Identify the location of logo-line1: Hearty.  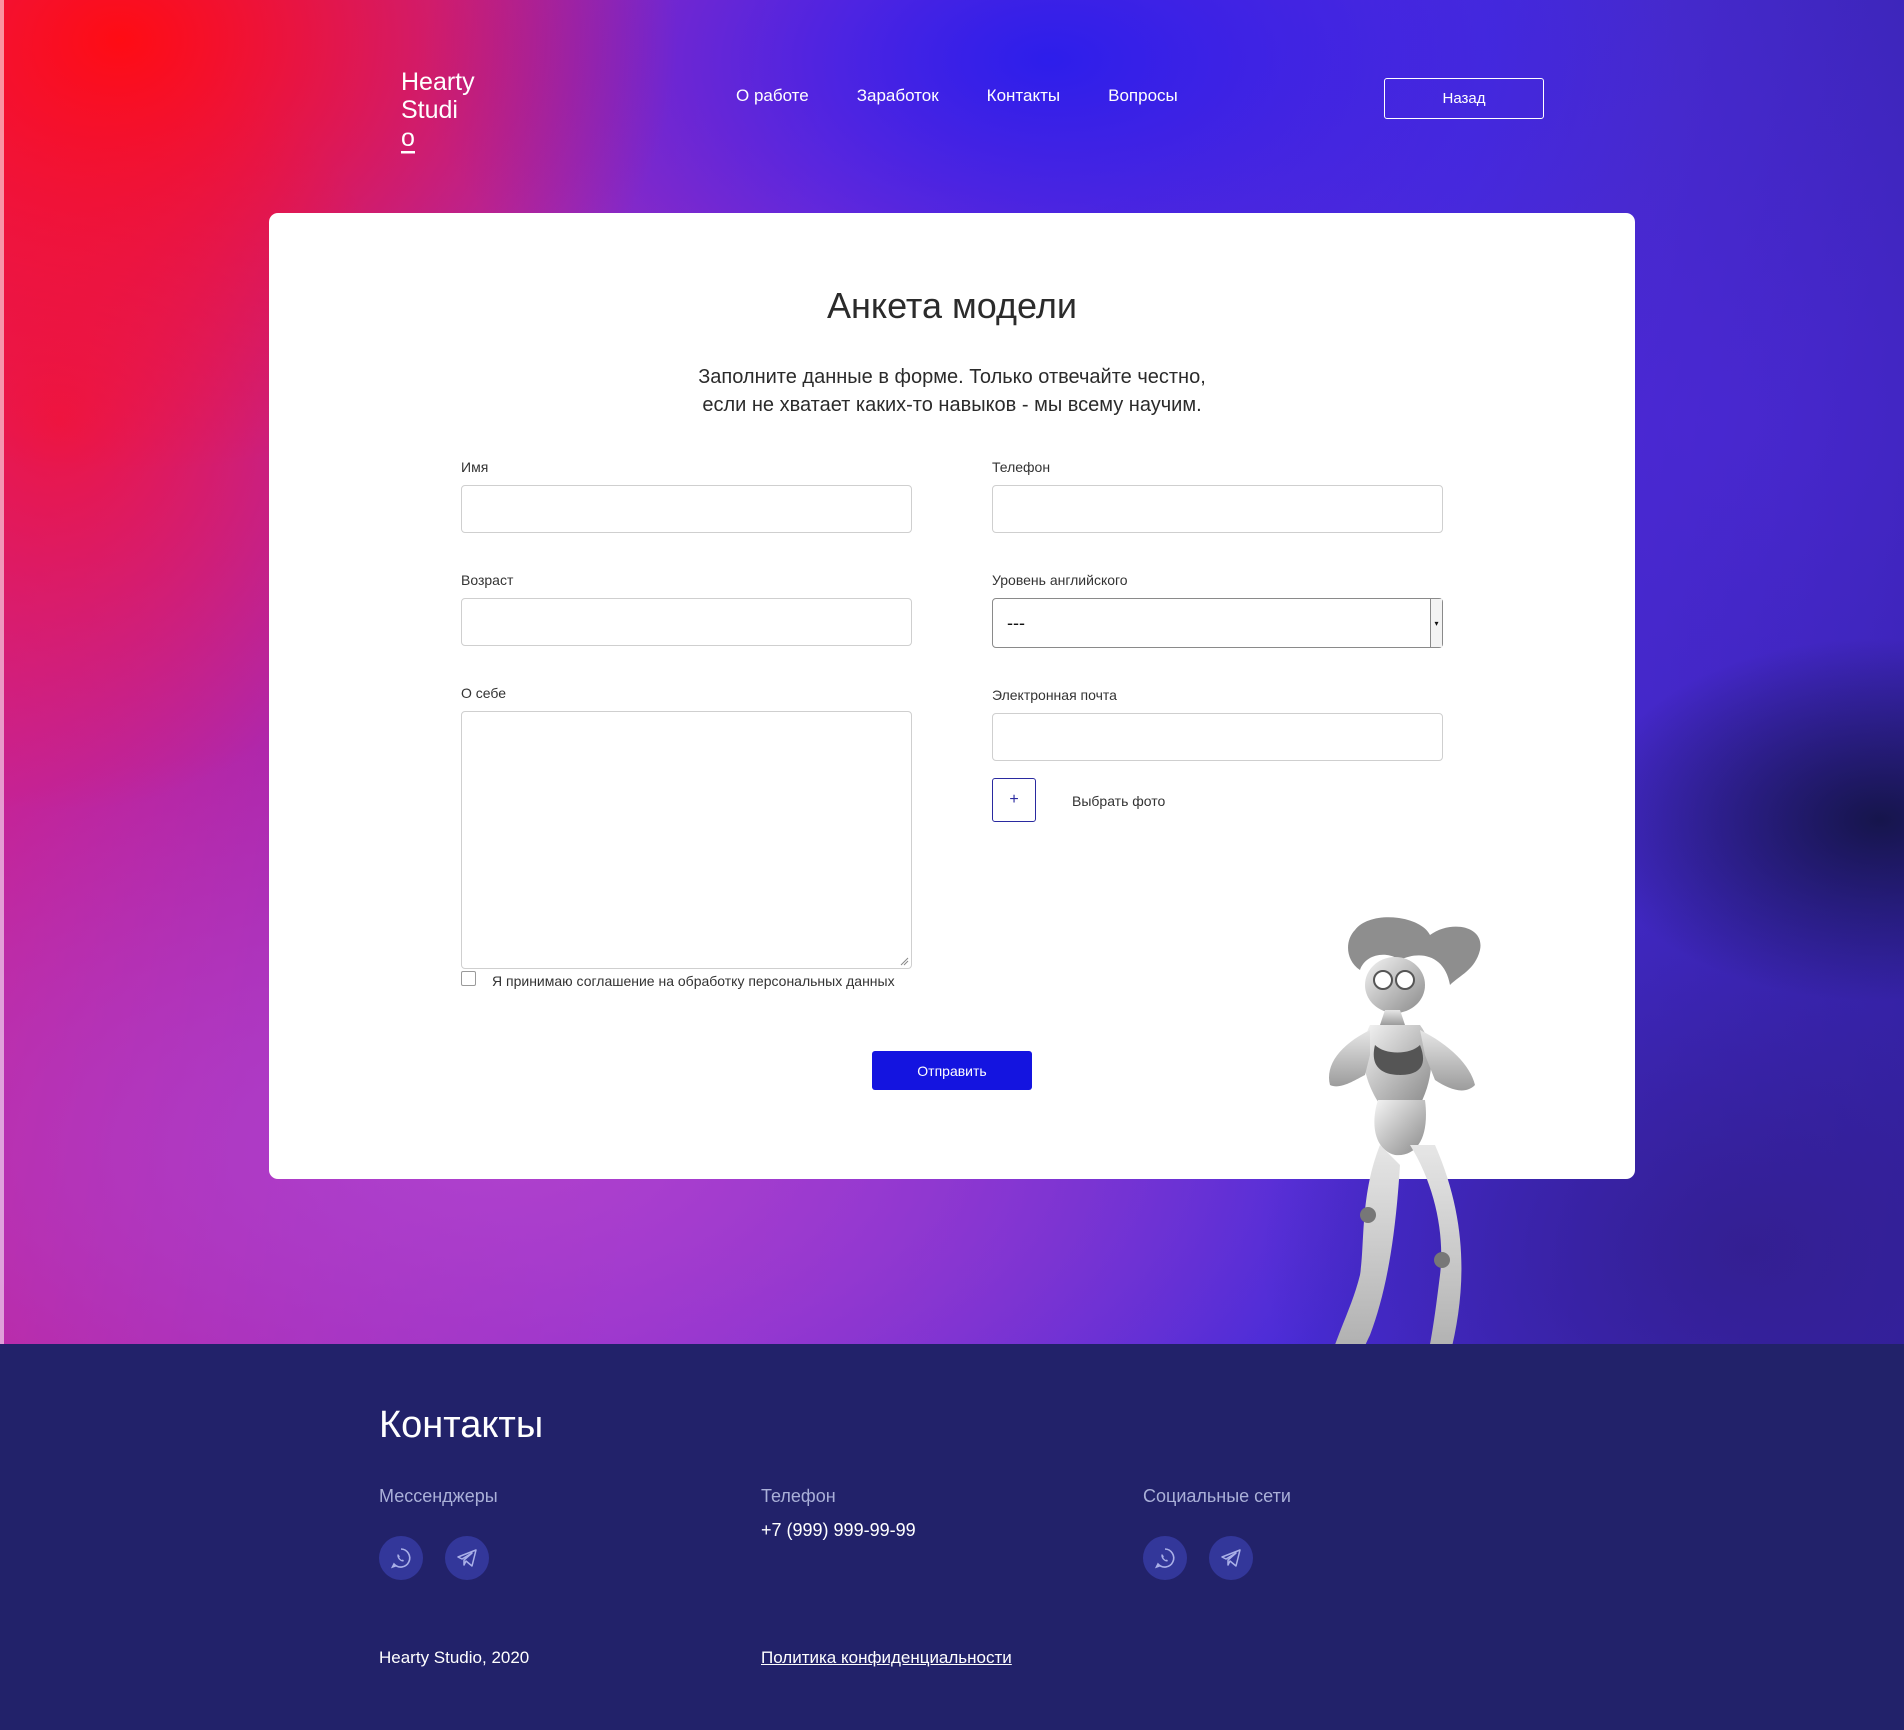
(438, 82).